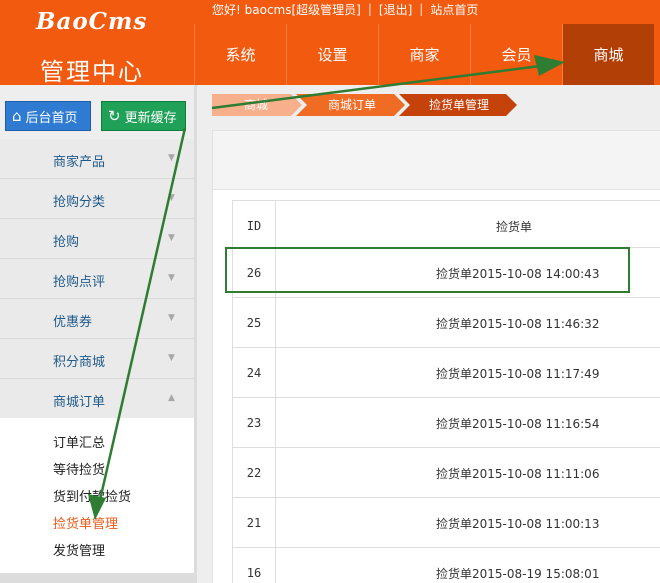  I want to click on breadcrumb-picking-list-management: 捡货单管理, so click(458, 105).